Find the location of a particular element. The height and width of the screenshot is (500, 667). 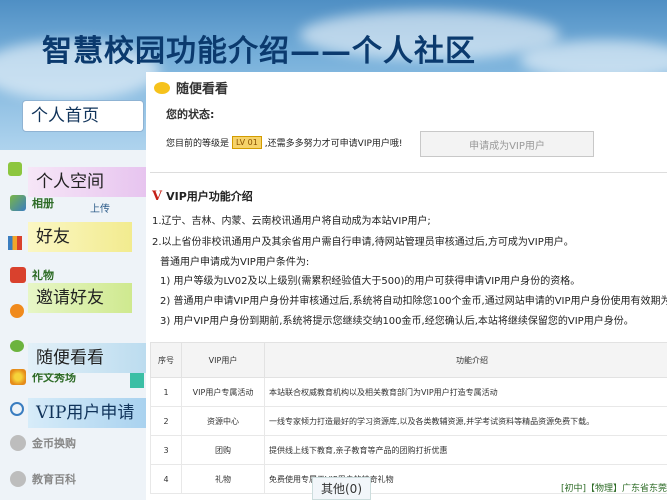

table-cell: 3 is located at coordinates (166, 450).